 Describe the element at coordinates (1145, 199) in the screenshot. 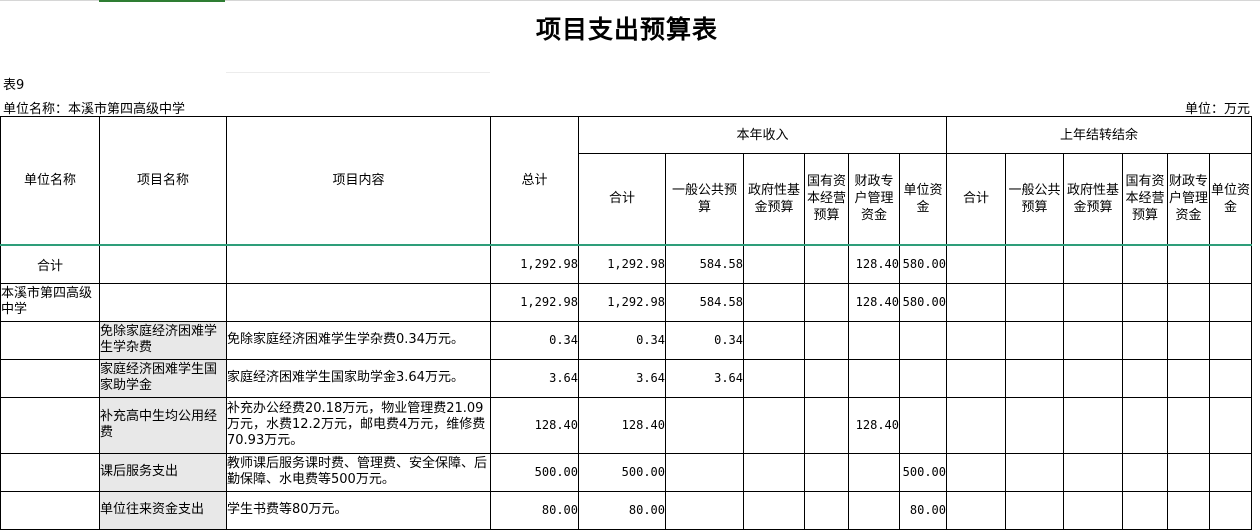

I see `header-co-soe: 国有资本经营预算` at that location.